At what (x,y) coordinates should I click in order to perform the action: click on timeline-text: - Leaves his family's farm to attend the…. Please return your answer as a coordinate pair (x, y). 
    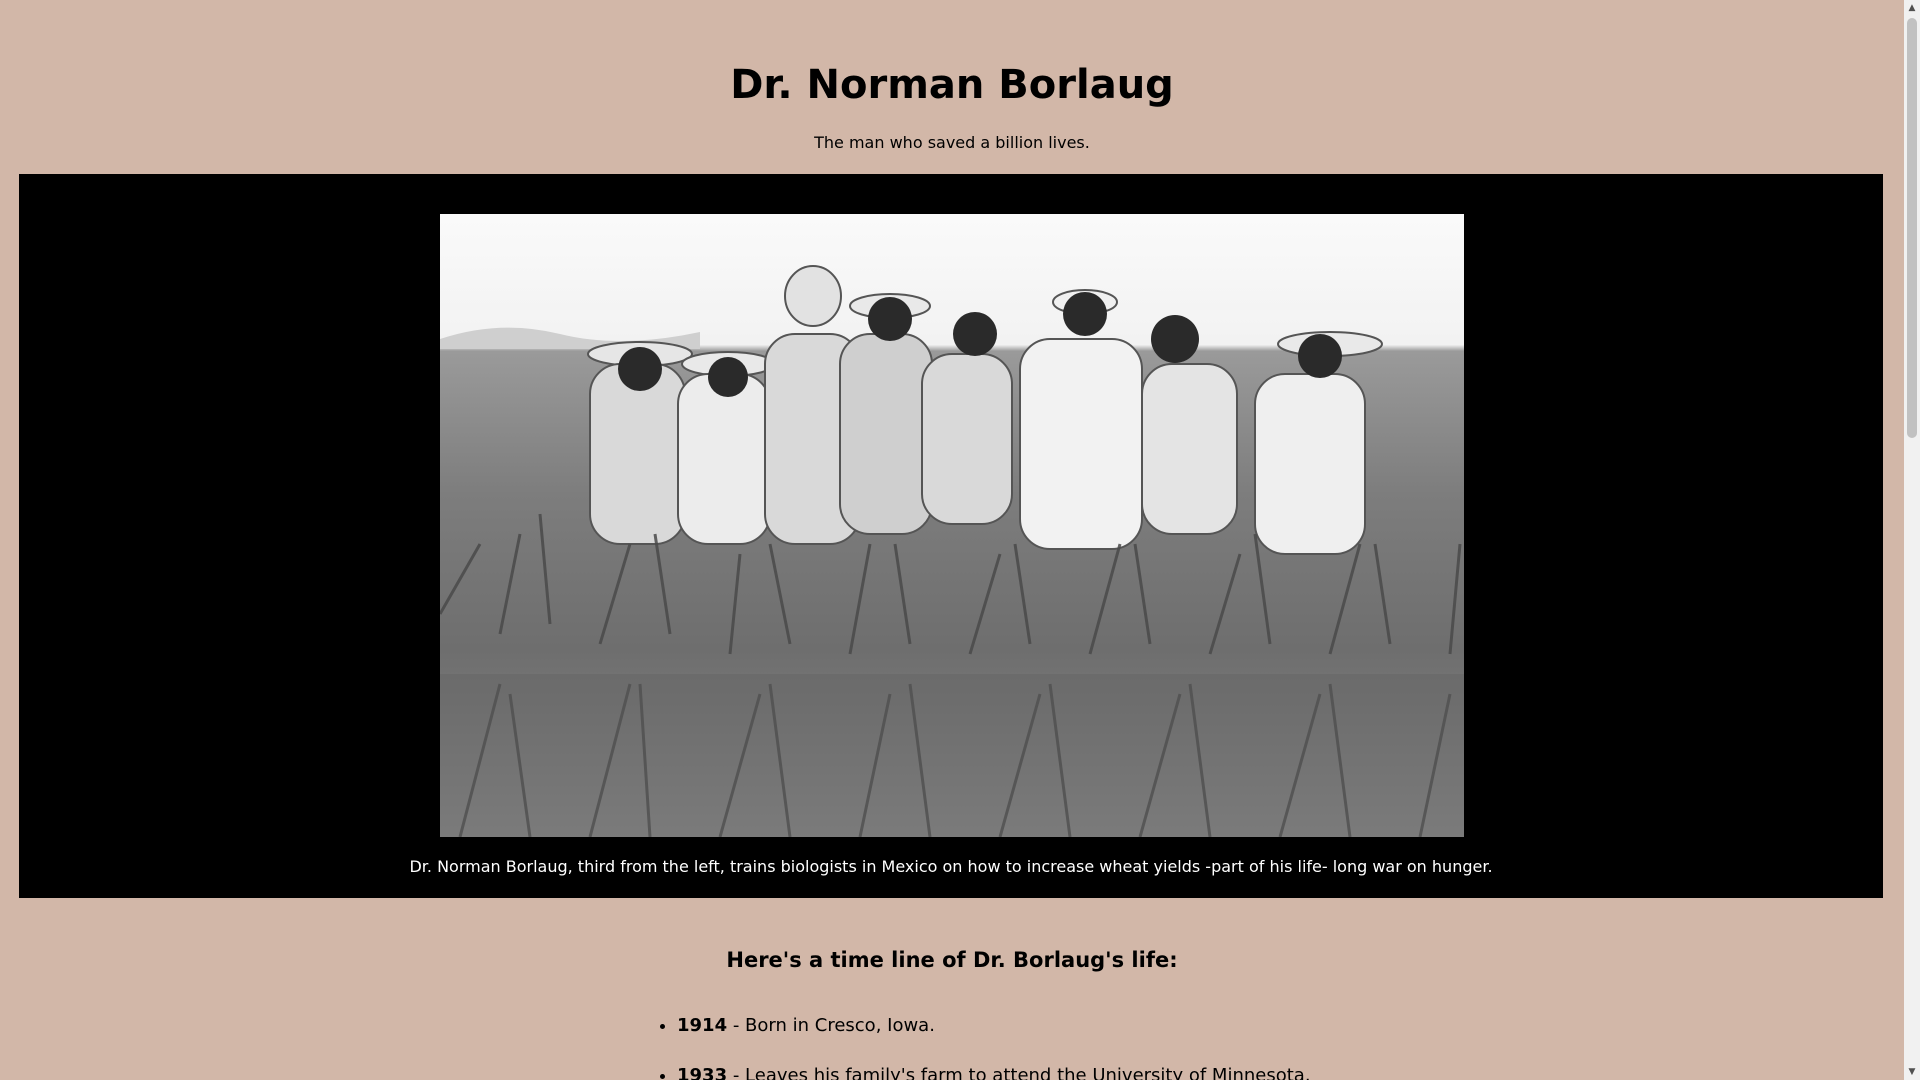
    Looking at the image, I should click on (1019, 1072).